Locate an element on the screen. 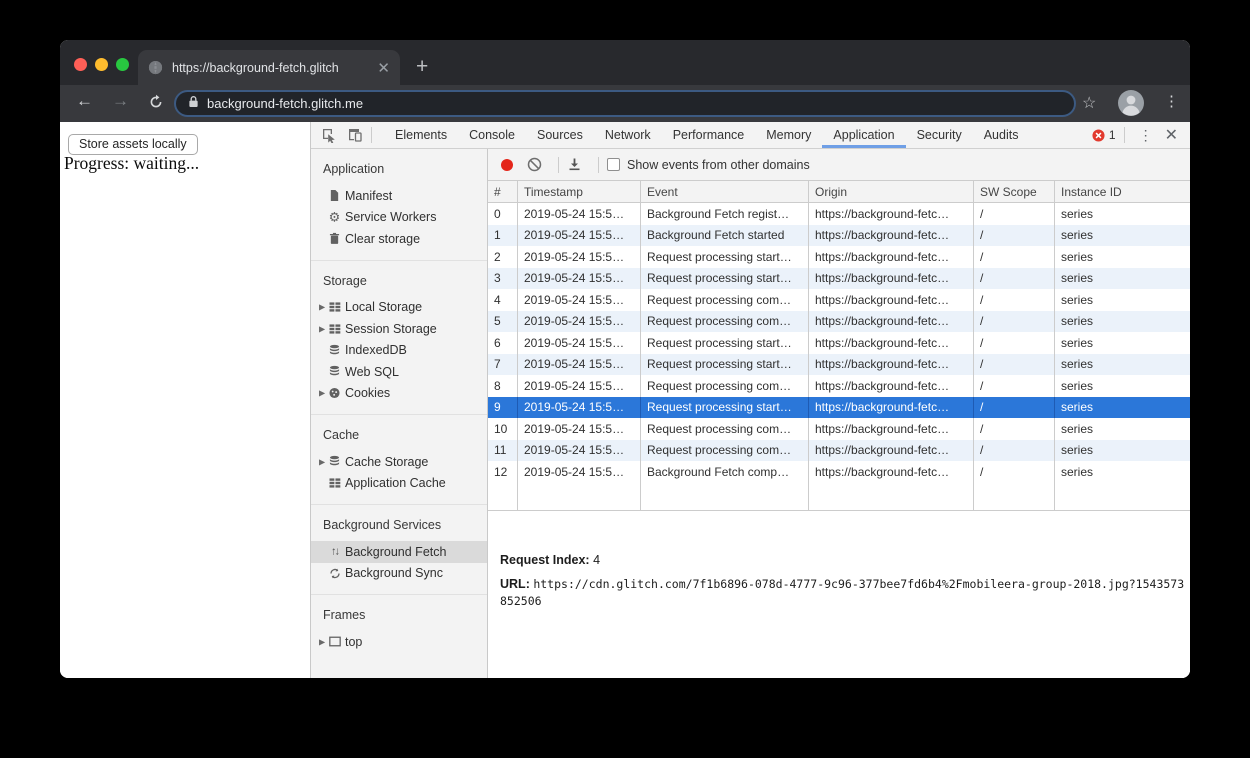  devtools-tab-application: Application is located at coordinates (863, 135).